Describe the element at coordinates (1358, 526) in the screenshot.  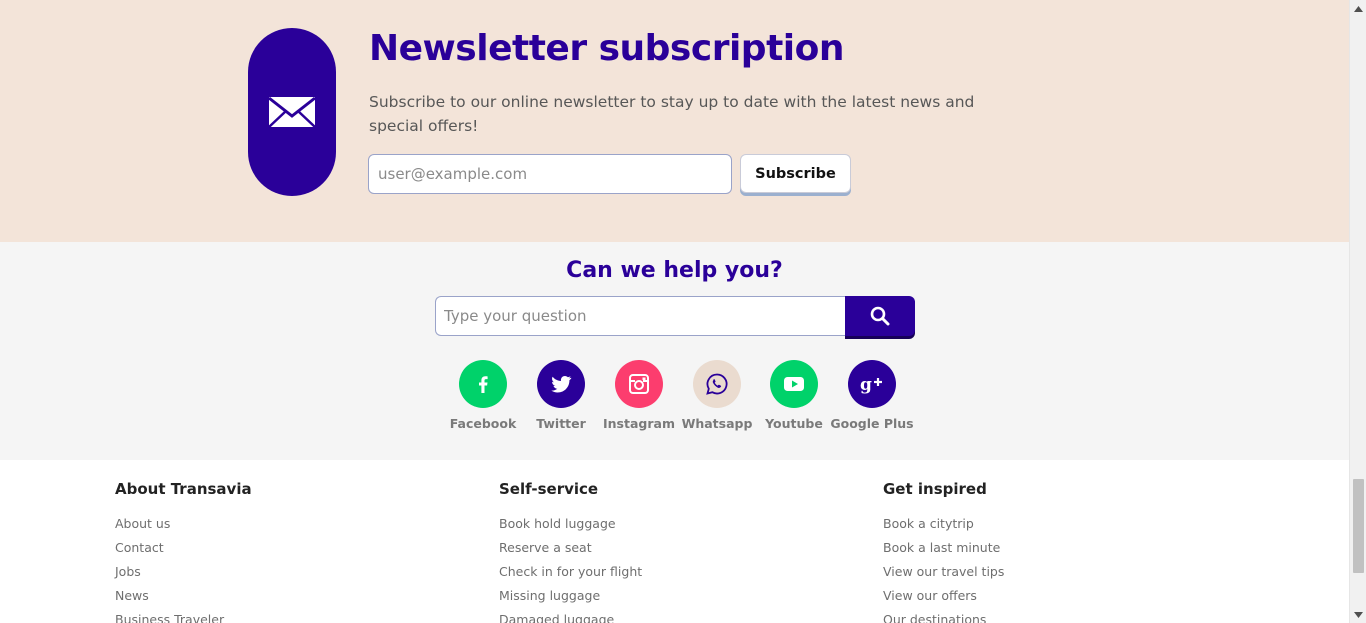
I see `scrollbar-thumb` at that location.